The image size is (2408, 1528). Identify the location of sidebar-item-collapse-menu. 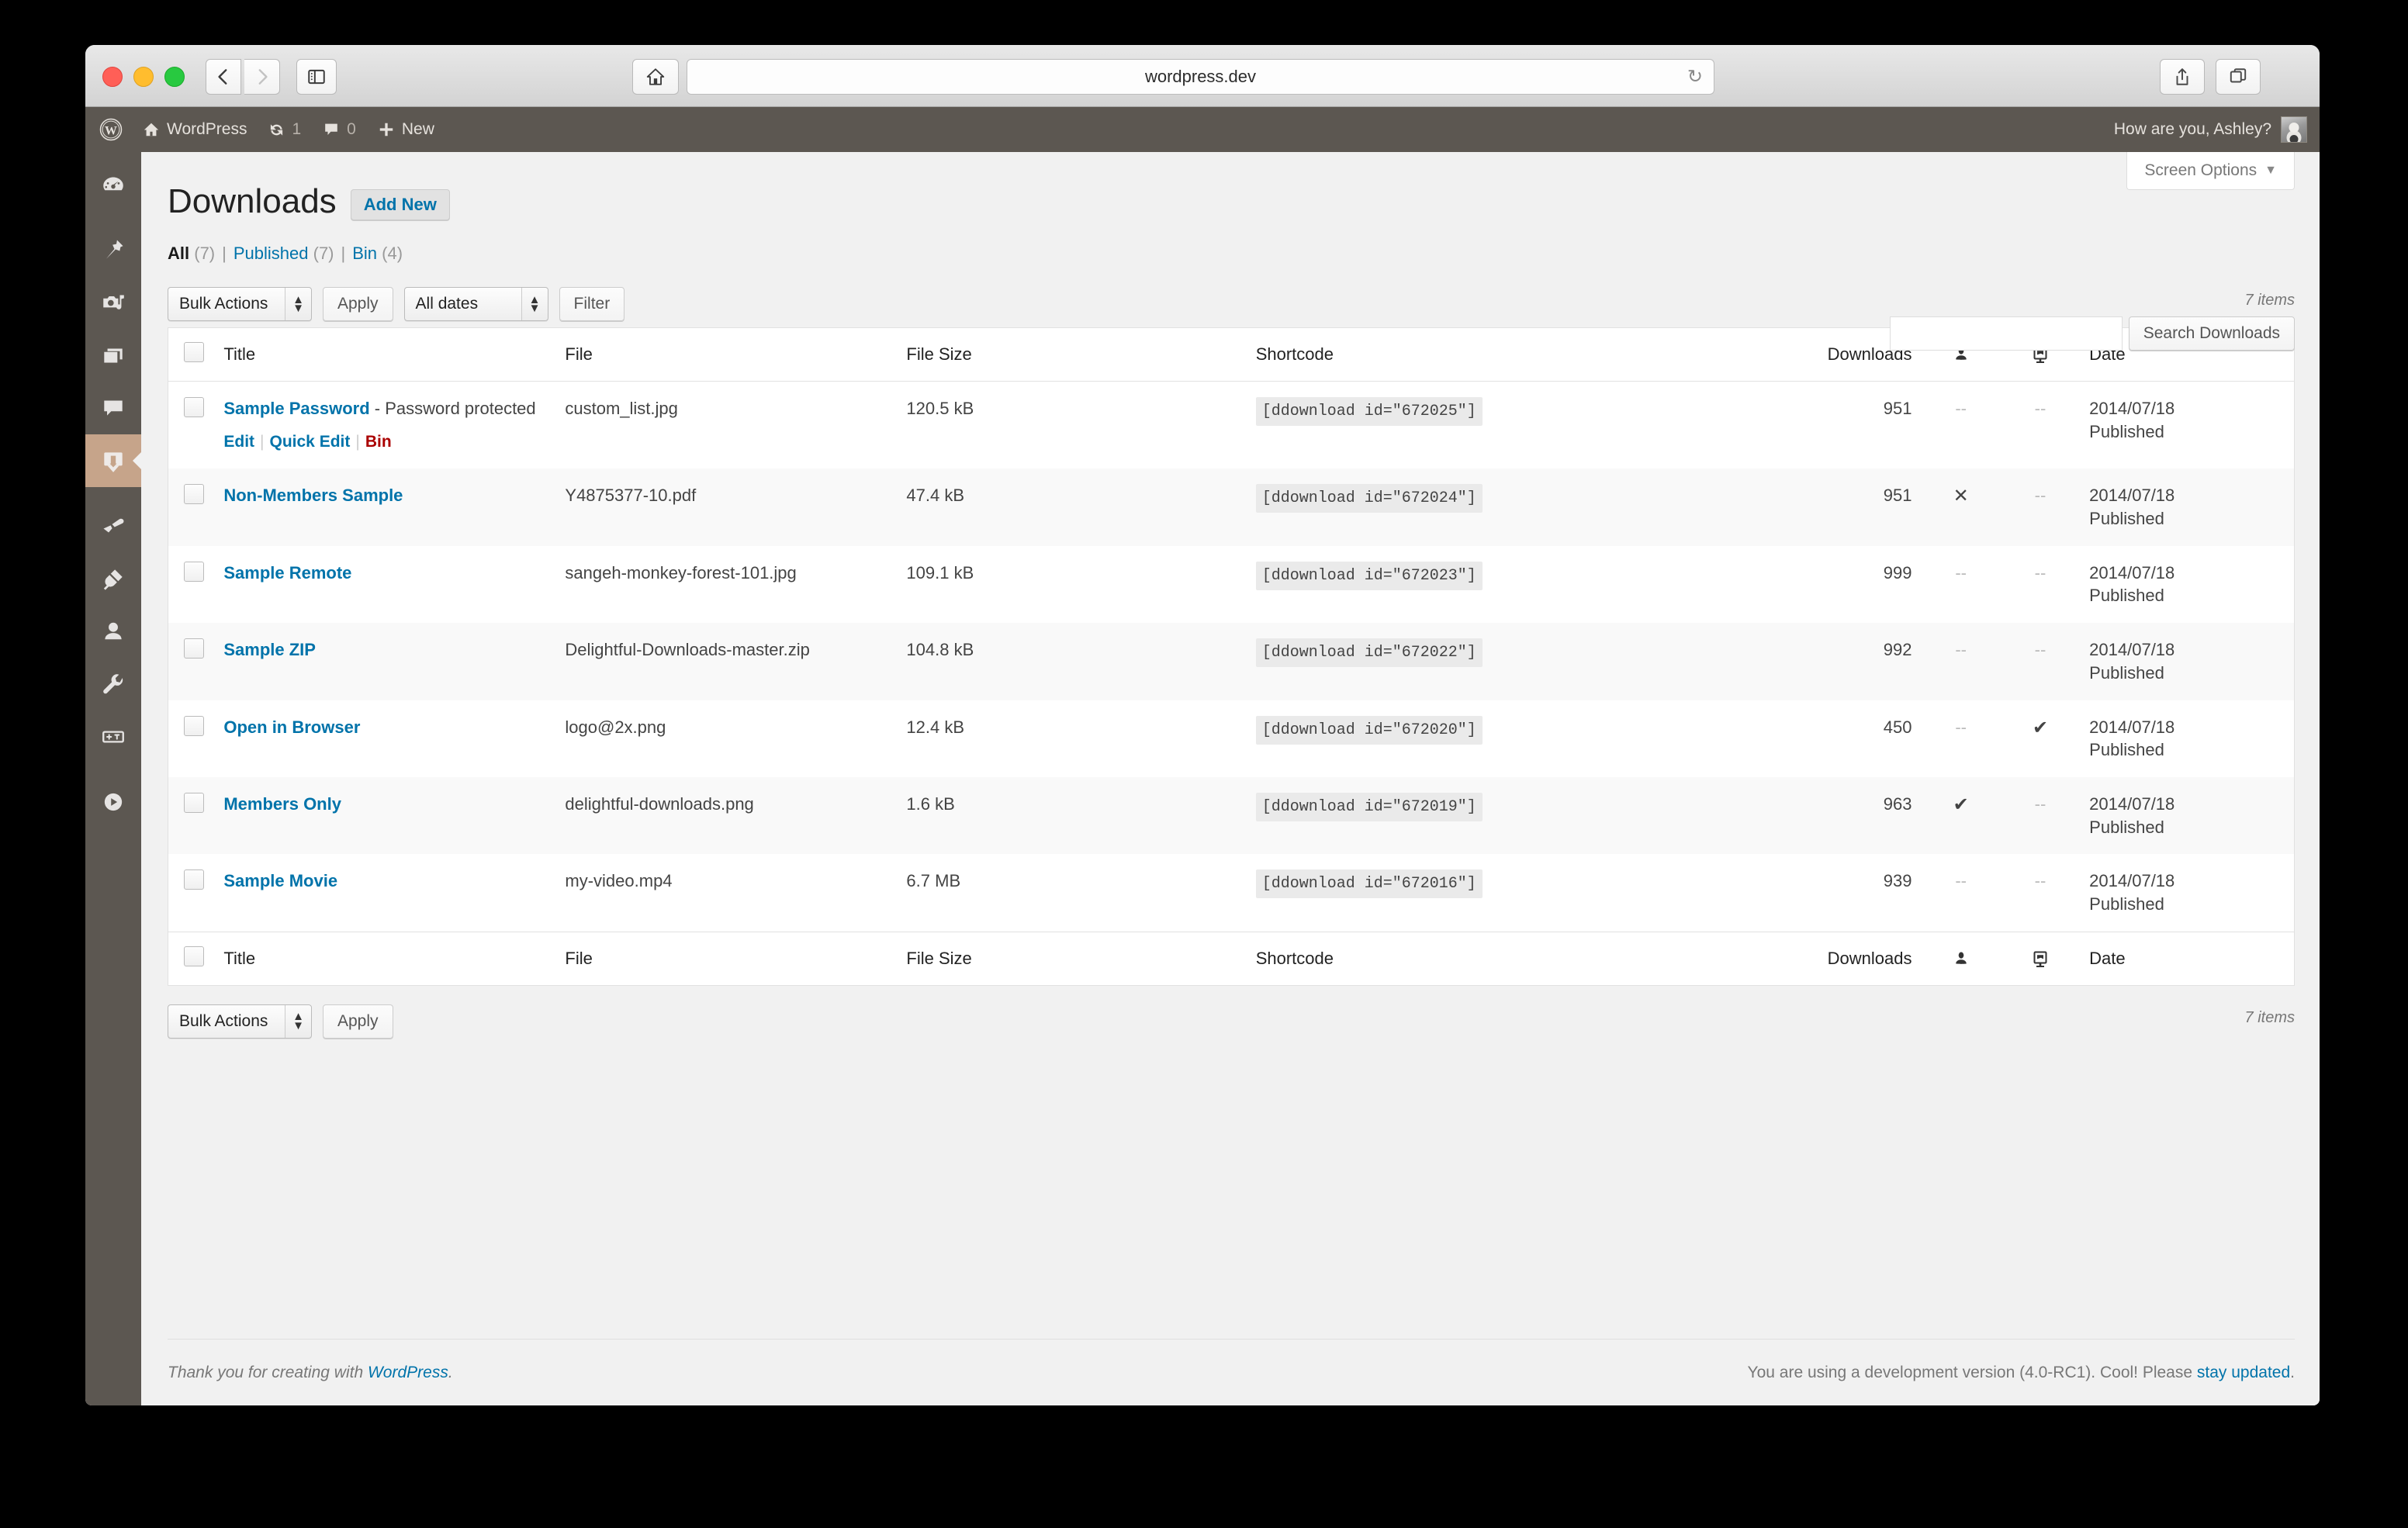
(113, 802).